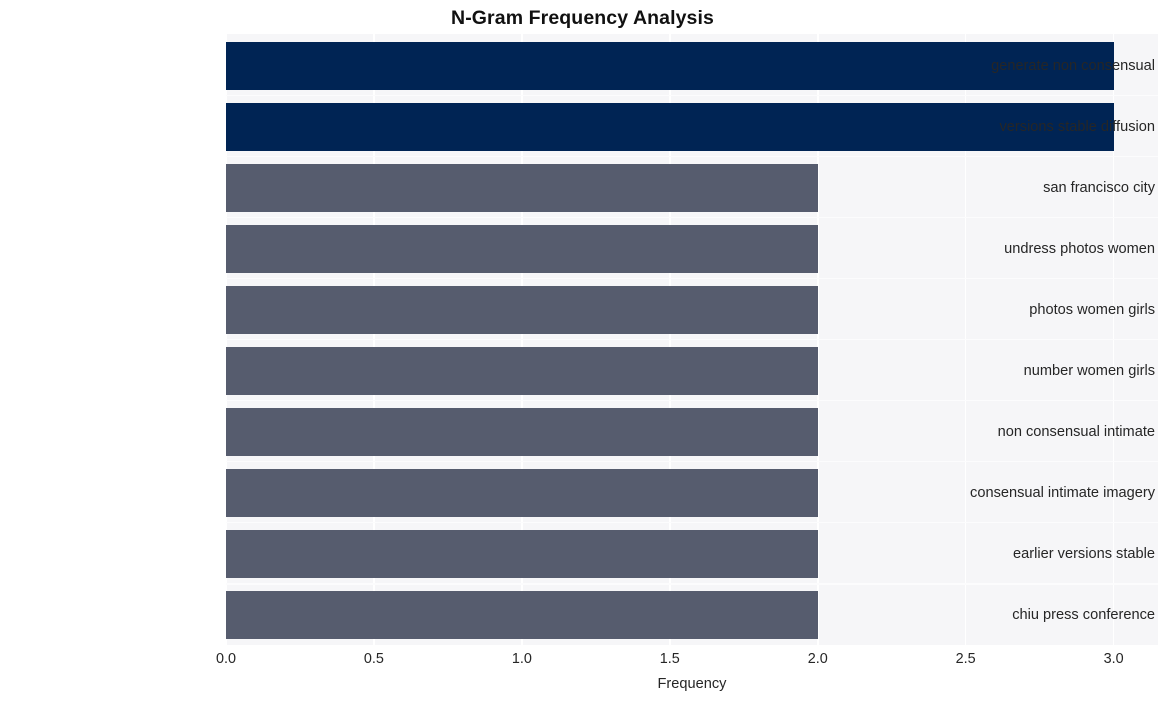 The width and height of the screenshot is (1165, 701). Describe the element at coordinates (1099, 187) in the screenshot. I see `y-axis-tick-label: san francisco city` at that location.